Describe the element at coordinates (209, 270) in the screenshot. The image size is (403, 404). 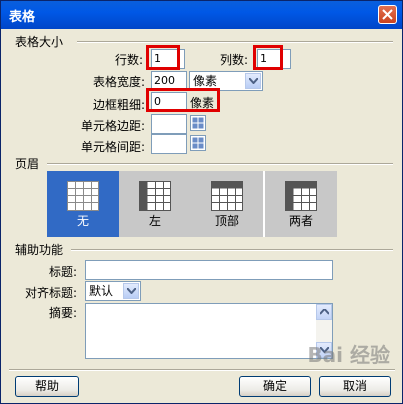
I see `caption-input` at that location.